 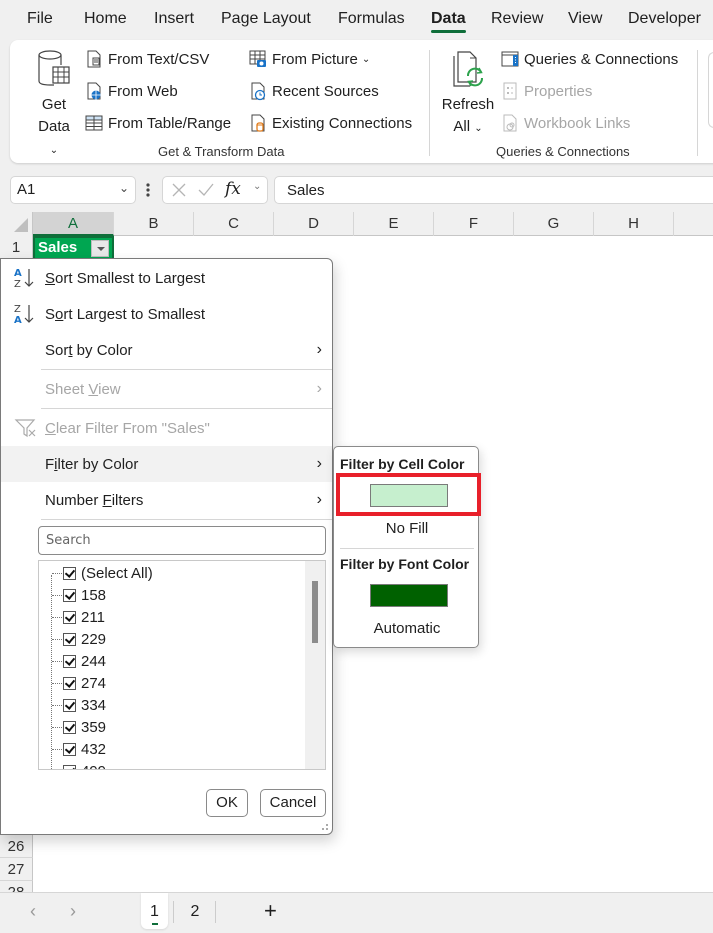 I want to click on tab-formulas: Formulas, so click(x=371, y=19).